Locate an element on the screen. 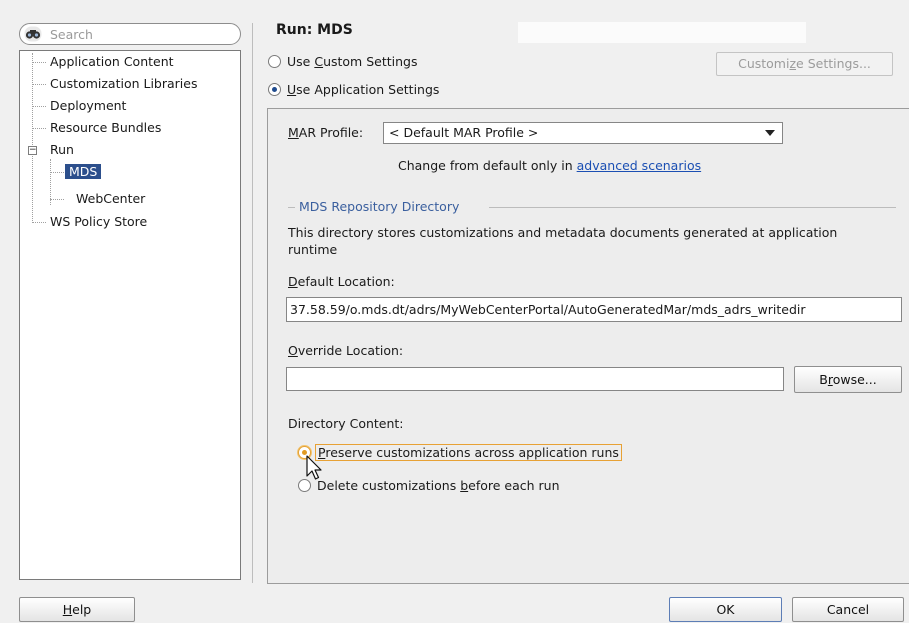 This screenshot has width=909, height=623. tree-item-label: Deployment is located at coordinates (88, 105).